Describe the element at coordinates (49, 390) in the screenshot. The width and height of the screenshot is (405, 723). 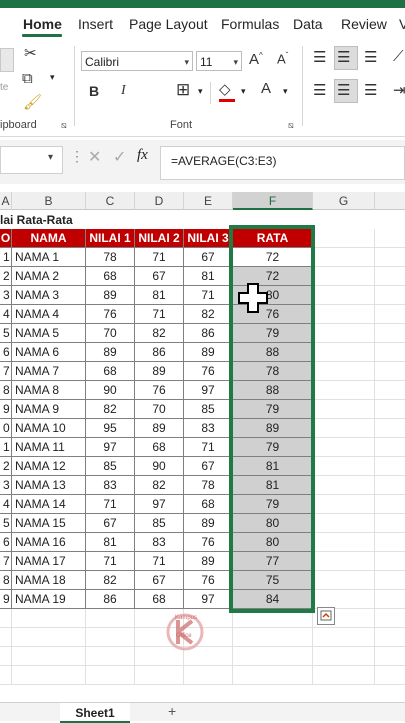
I see `cell-nama: NAMA 8` at that location.